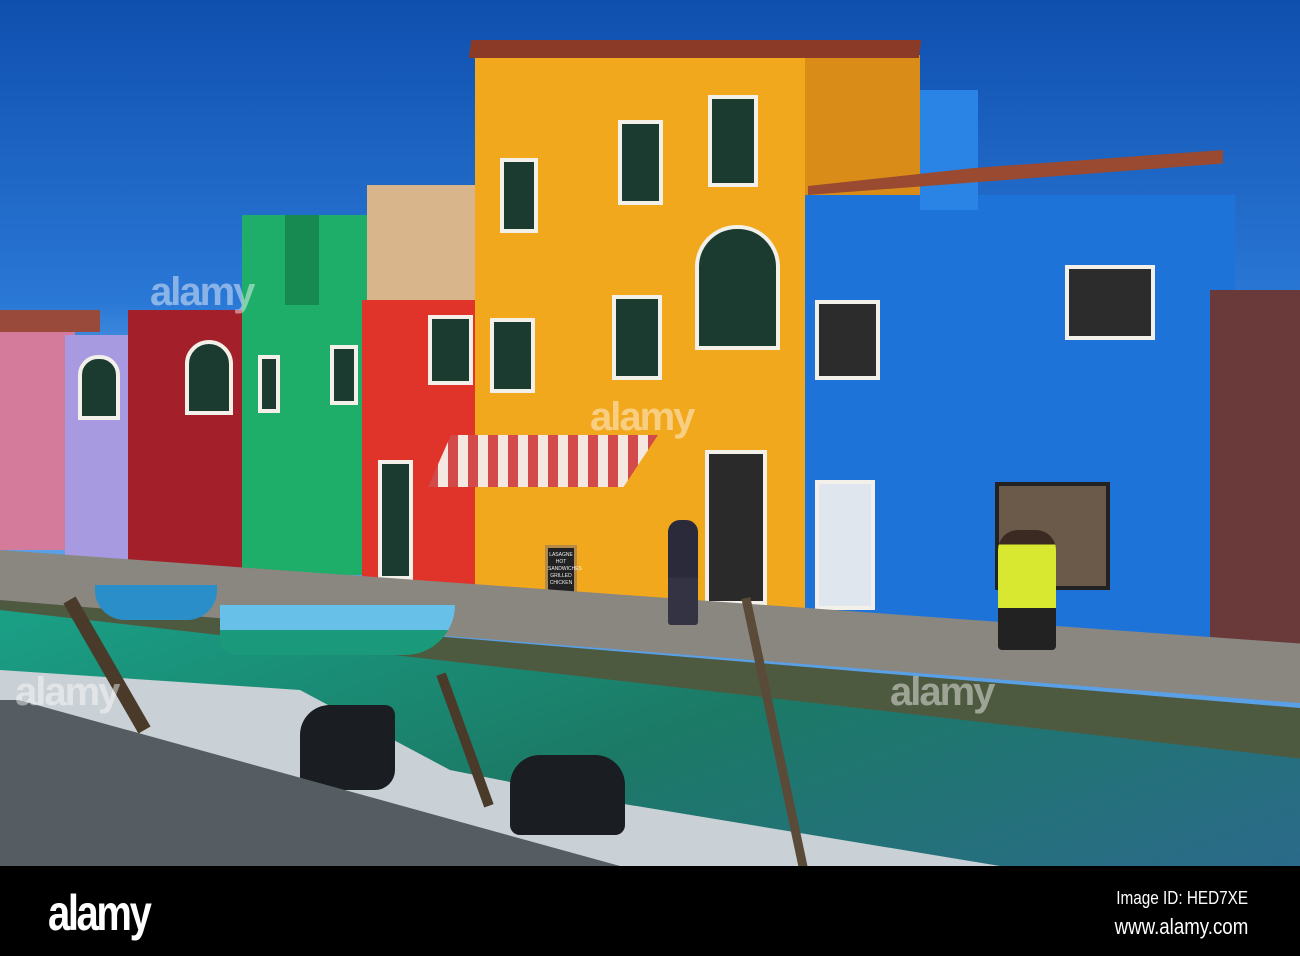 This screenshot has height=956, width=1300. Describe the element at coordinates (423, 245) in the screenshot. I see `beige-house` at that location.